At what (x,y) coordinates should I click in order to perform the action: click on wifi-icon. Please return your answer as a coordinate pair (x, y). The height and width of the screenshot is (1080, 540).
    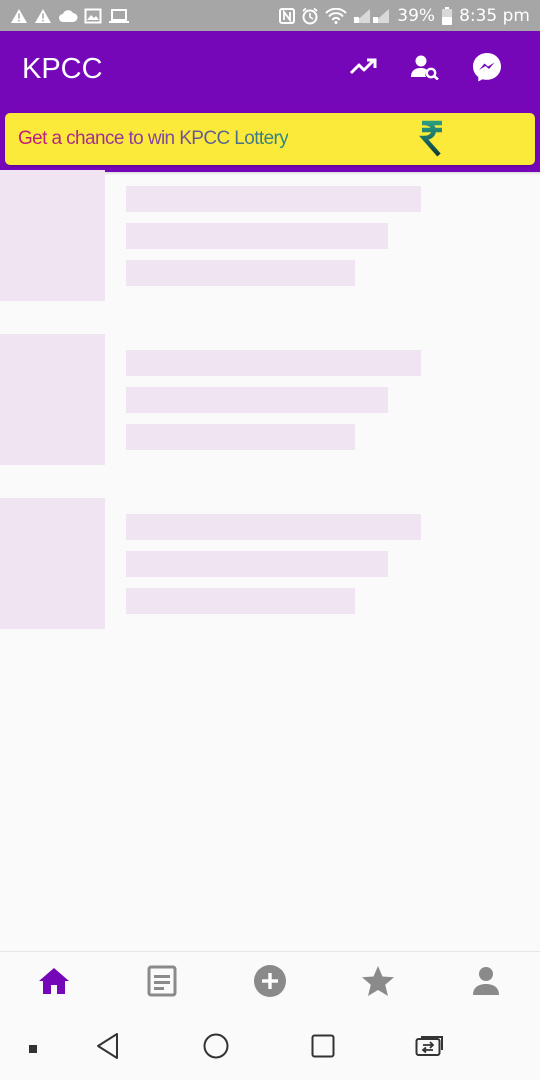
    Looking at the image, I should click on (336, 15).